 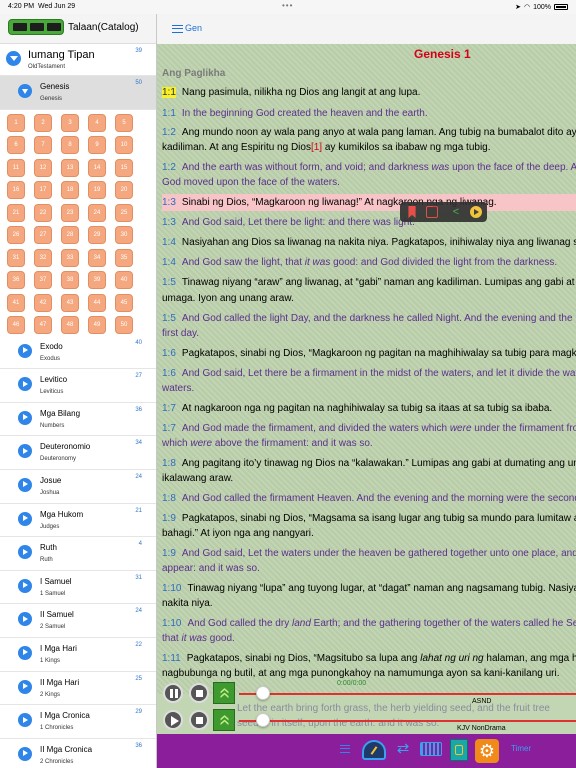 What do you see at coordinates (97, 212) in the screenshot?
I see `chapter-button: 24` at bounding box center [97, 212].